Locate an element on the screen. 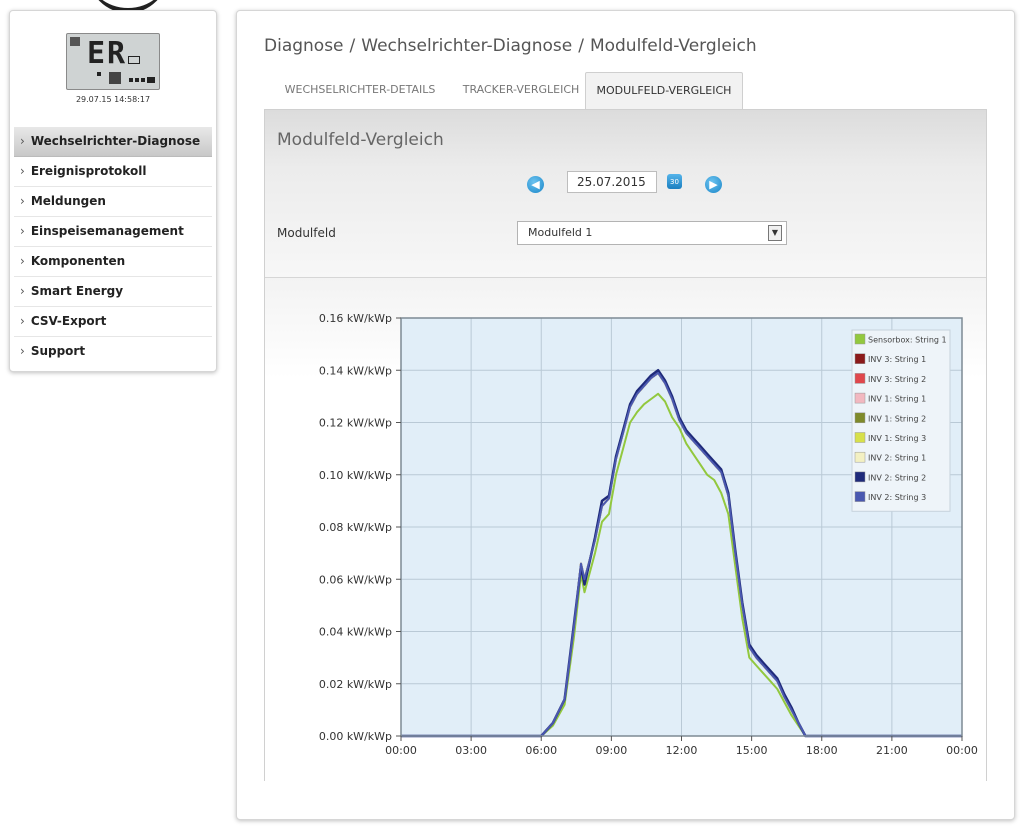 Image resolution: width=1023 pixels, height=830 pixels. y-tick-label: 0.16 kW/kWp is located at coordinates (355, 318).